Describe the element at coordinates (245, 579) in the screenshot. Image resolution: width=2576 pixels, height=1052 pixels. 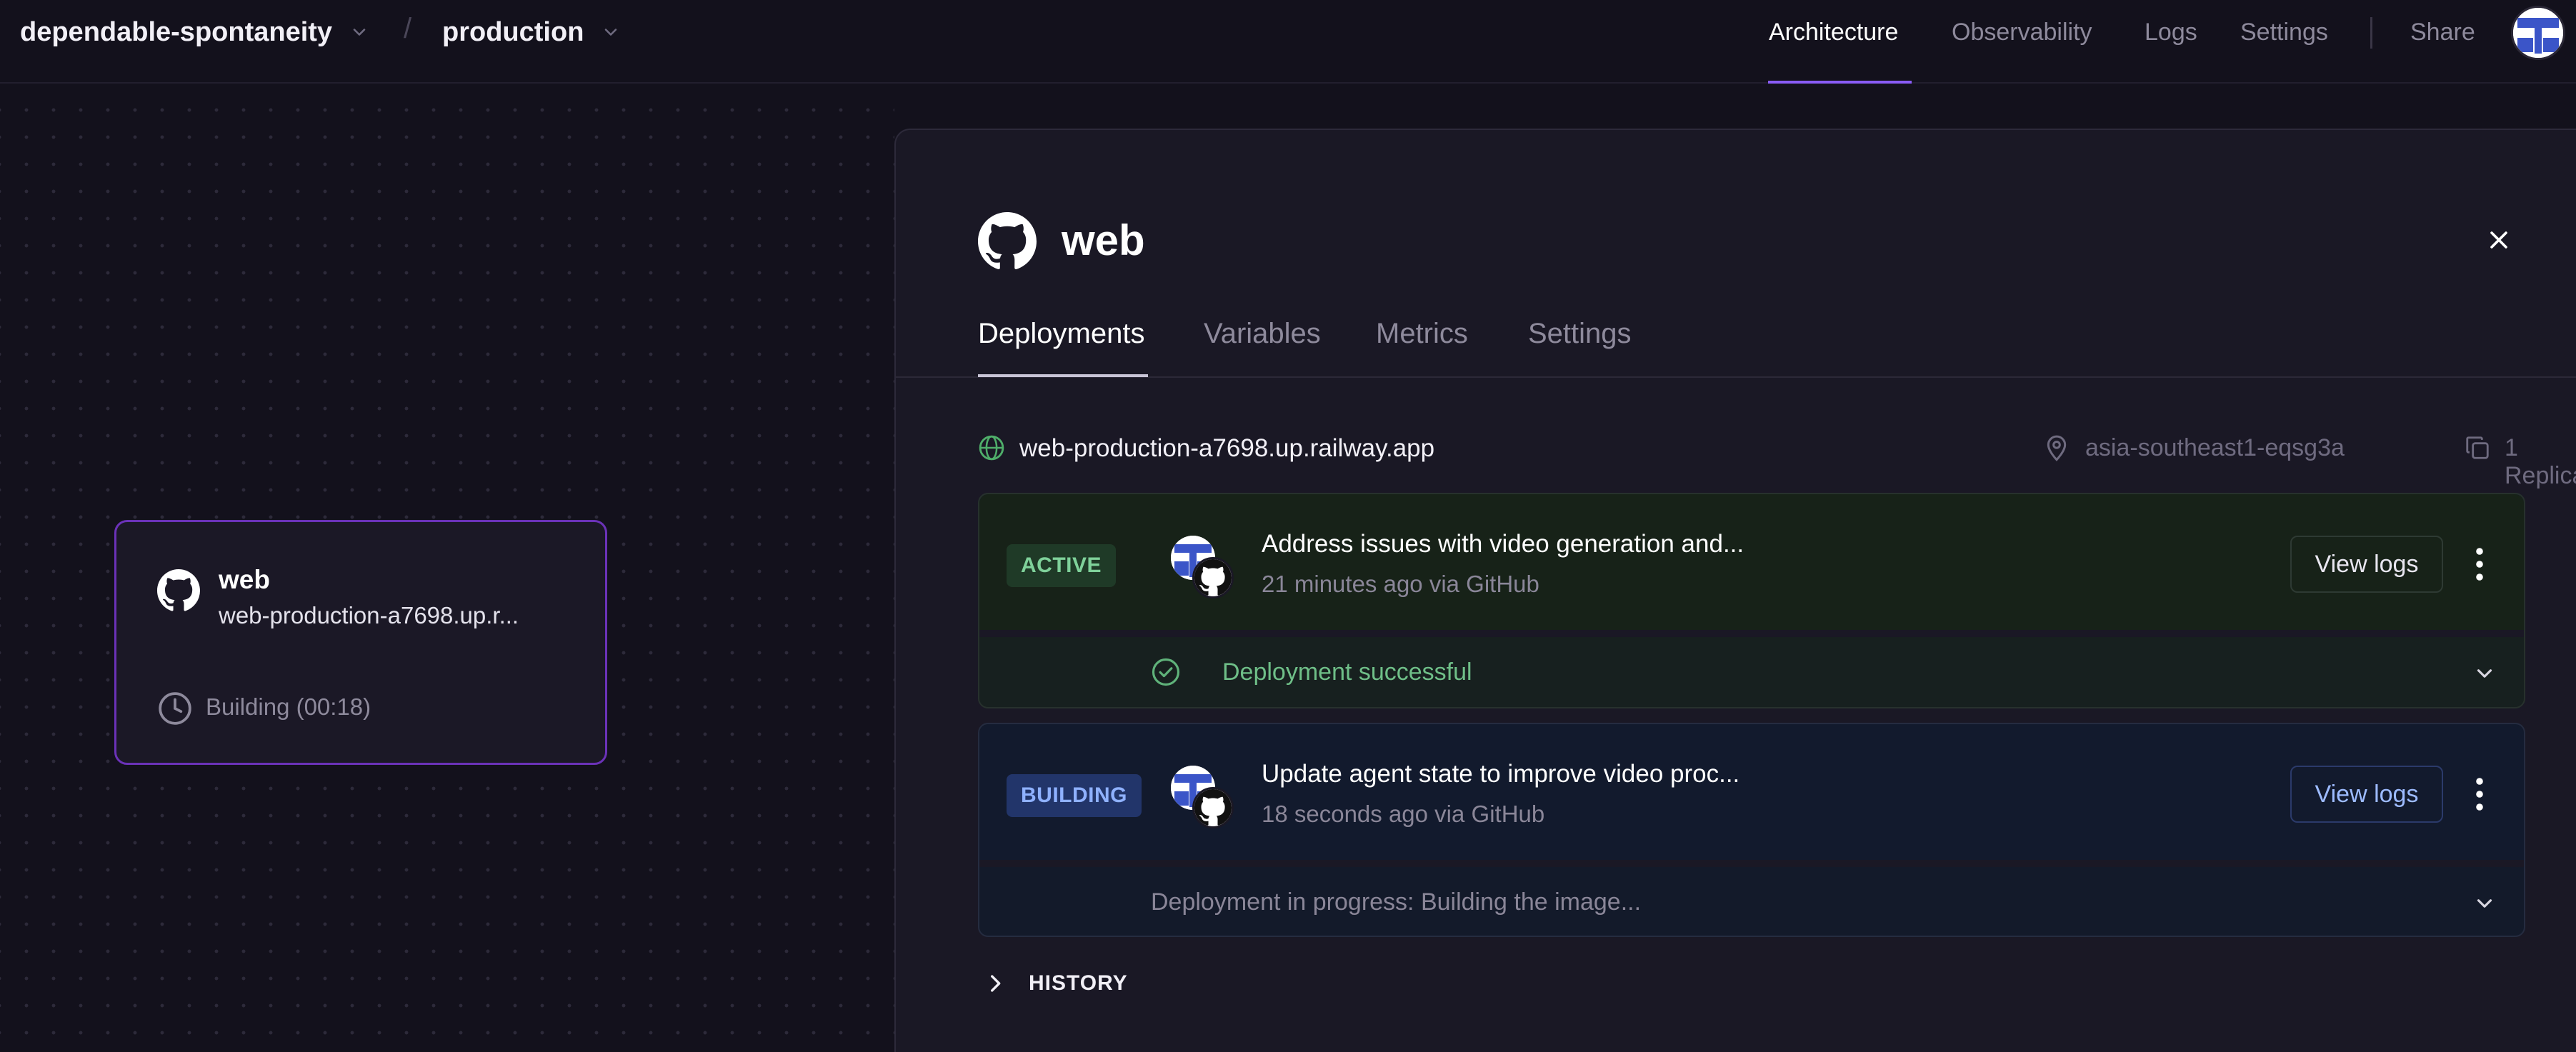
I see `service-name: web` at that location.